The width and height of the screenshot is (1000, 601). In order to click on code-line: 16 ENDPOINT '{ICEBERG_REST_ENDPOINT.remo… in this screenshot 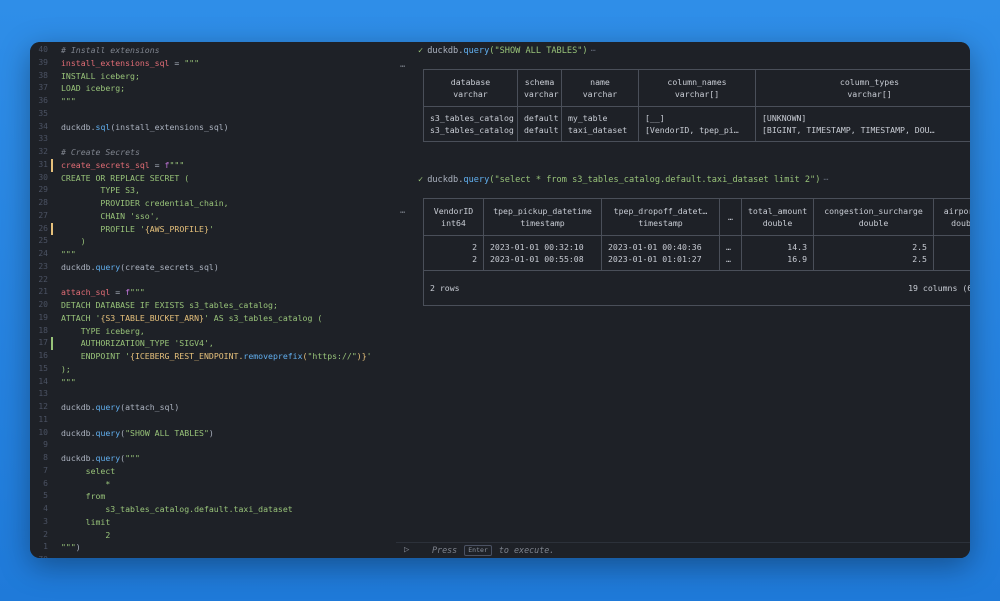, I will do `click(213, 356)`.